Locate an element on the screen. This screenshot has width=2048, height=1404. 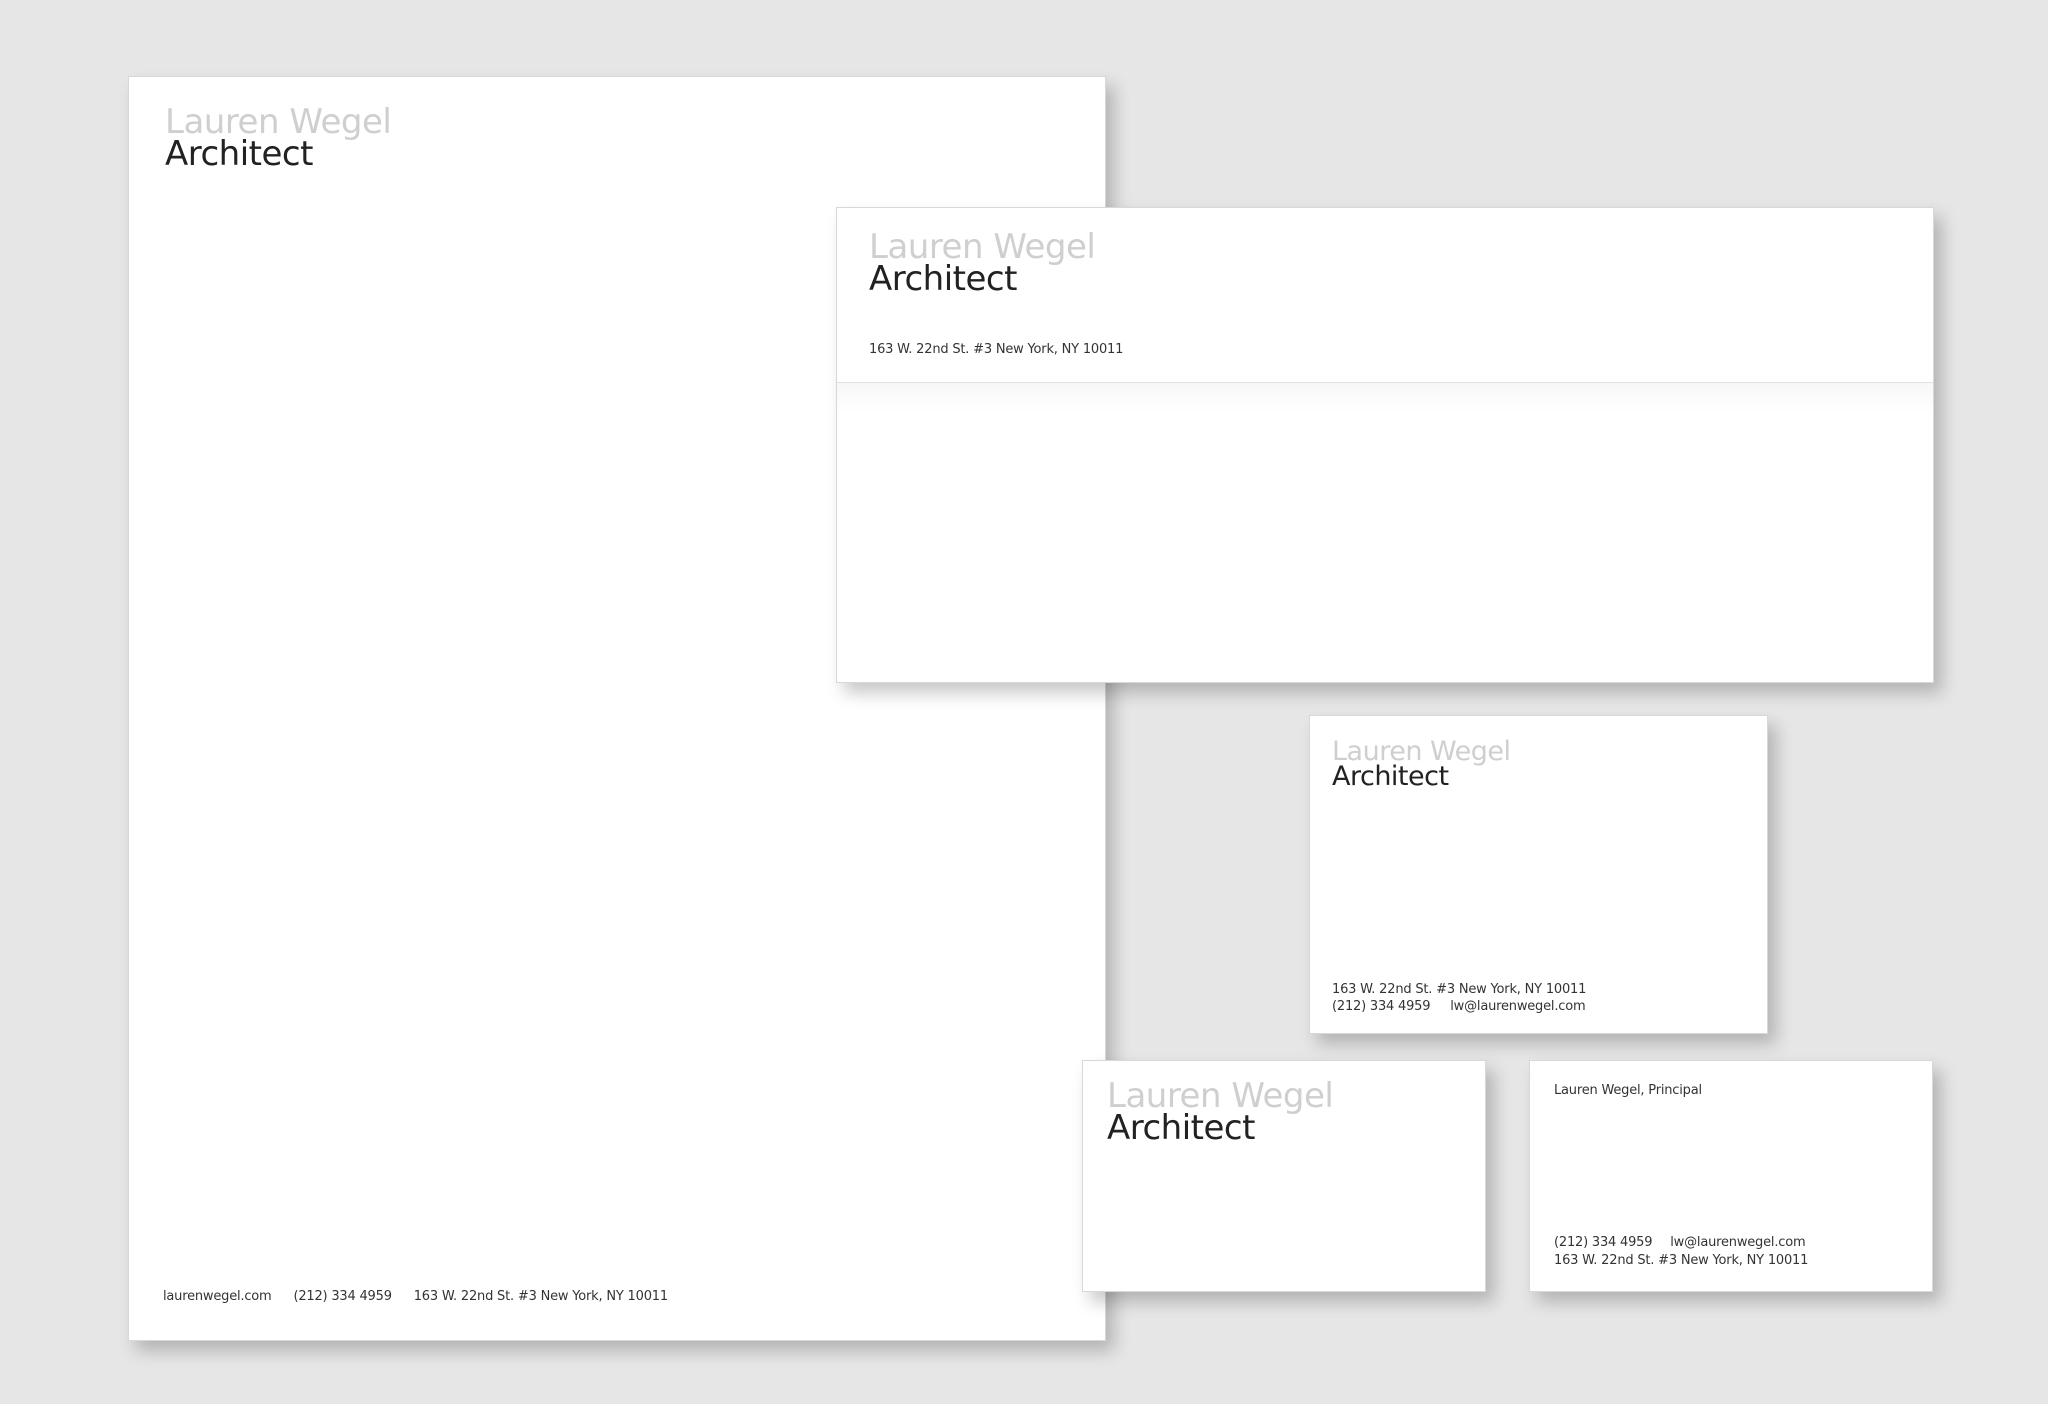
notecard-contact: (212) 334 4959 lw@laurenwegel.com is located at coordinates (1466, 1006).